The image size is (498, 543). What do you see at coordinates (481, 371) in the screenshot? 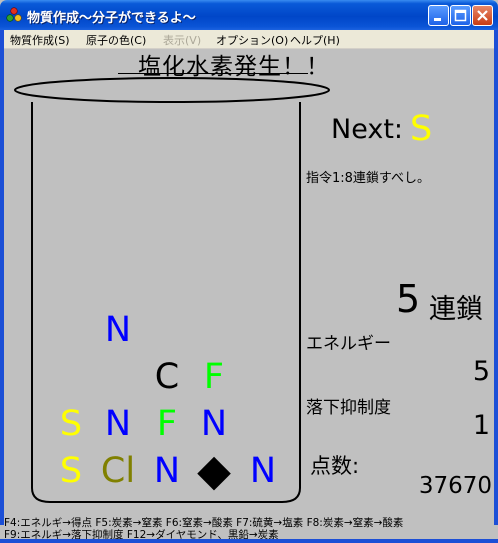
I see `energy-value: 5` at bounding box center [481, 371].